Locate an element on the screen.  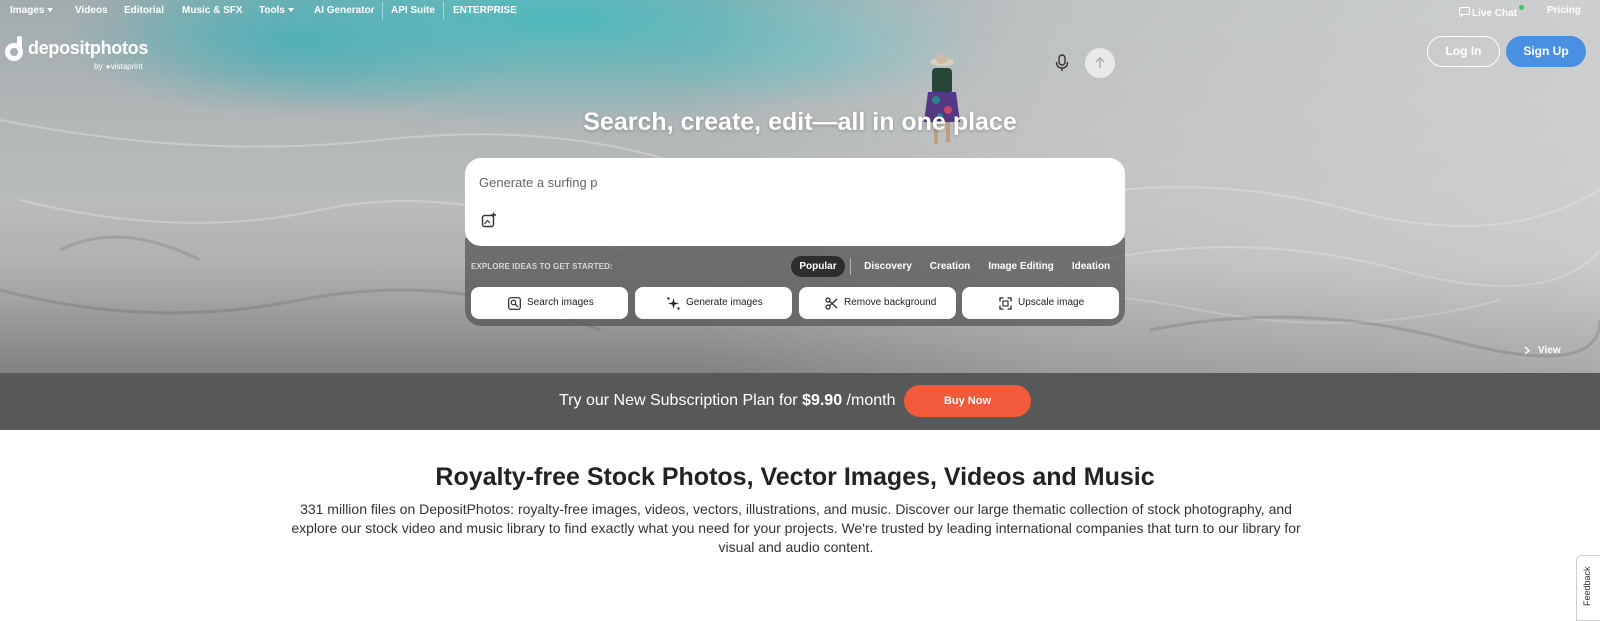
logo-by-vistaprint: by ▸vistaprint is located at coordinates (118, 66).